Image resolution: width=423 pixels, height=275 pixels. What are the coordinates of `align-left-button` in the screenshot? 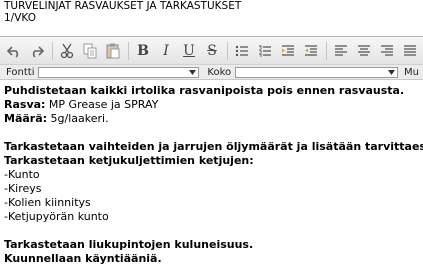 It's located at (341, 51).